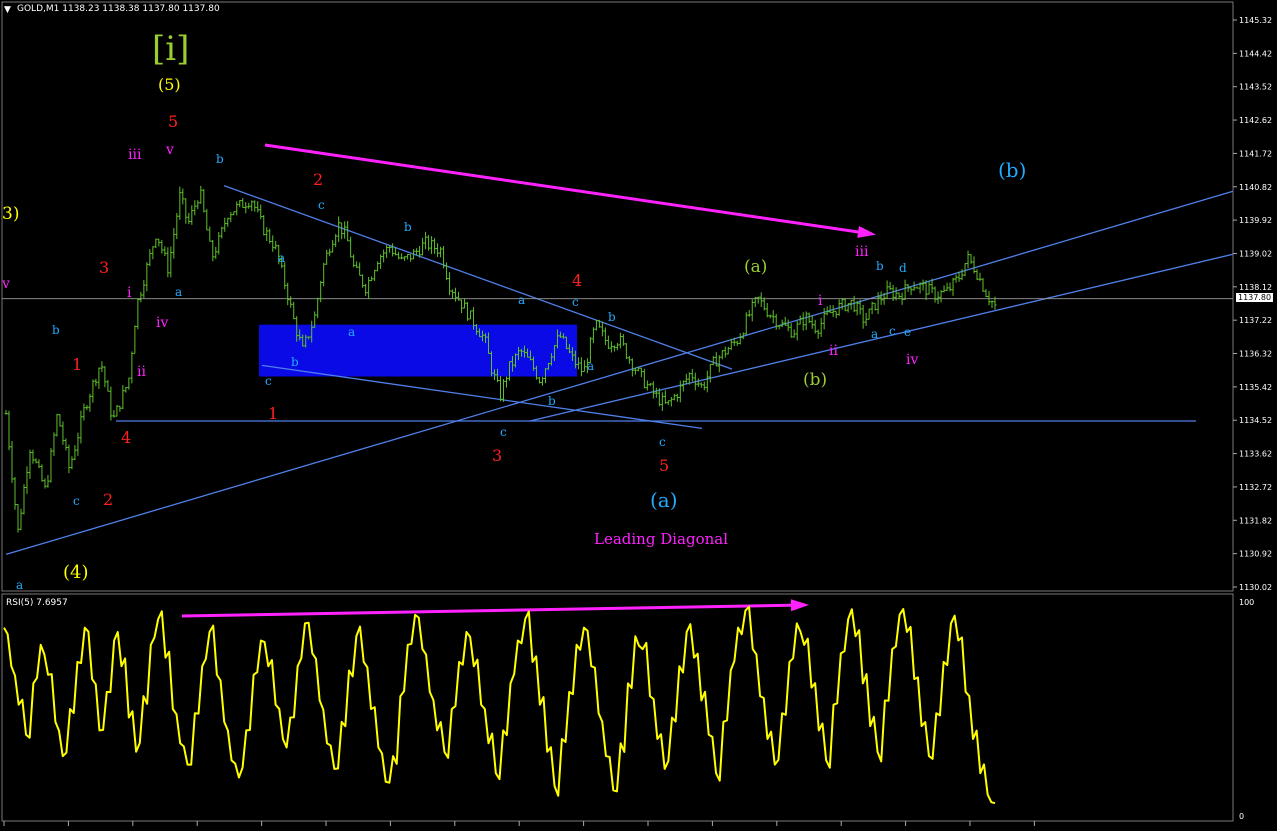  What do you see at coordinates (37, 603) in the screenshot?
I see `rsi-header: RSI(5) 7.6957` at bounding box center [37, 603].